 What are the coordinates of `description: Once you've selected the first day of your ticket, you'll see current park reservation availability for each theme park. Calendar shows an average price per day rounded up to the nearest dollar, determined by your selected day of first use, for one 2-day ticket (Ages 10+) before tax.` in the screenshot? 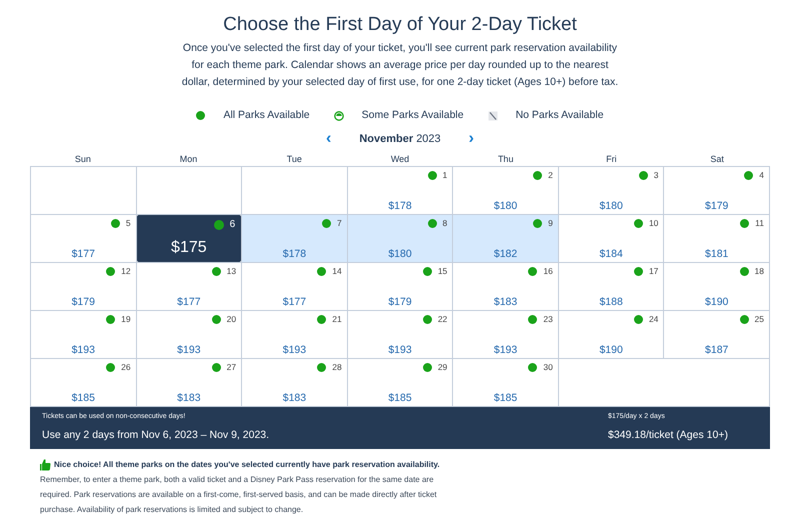 It's located at (400, 65).